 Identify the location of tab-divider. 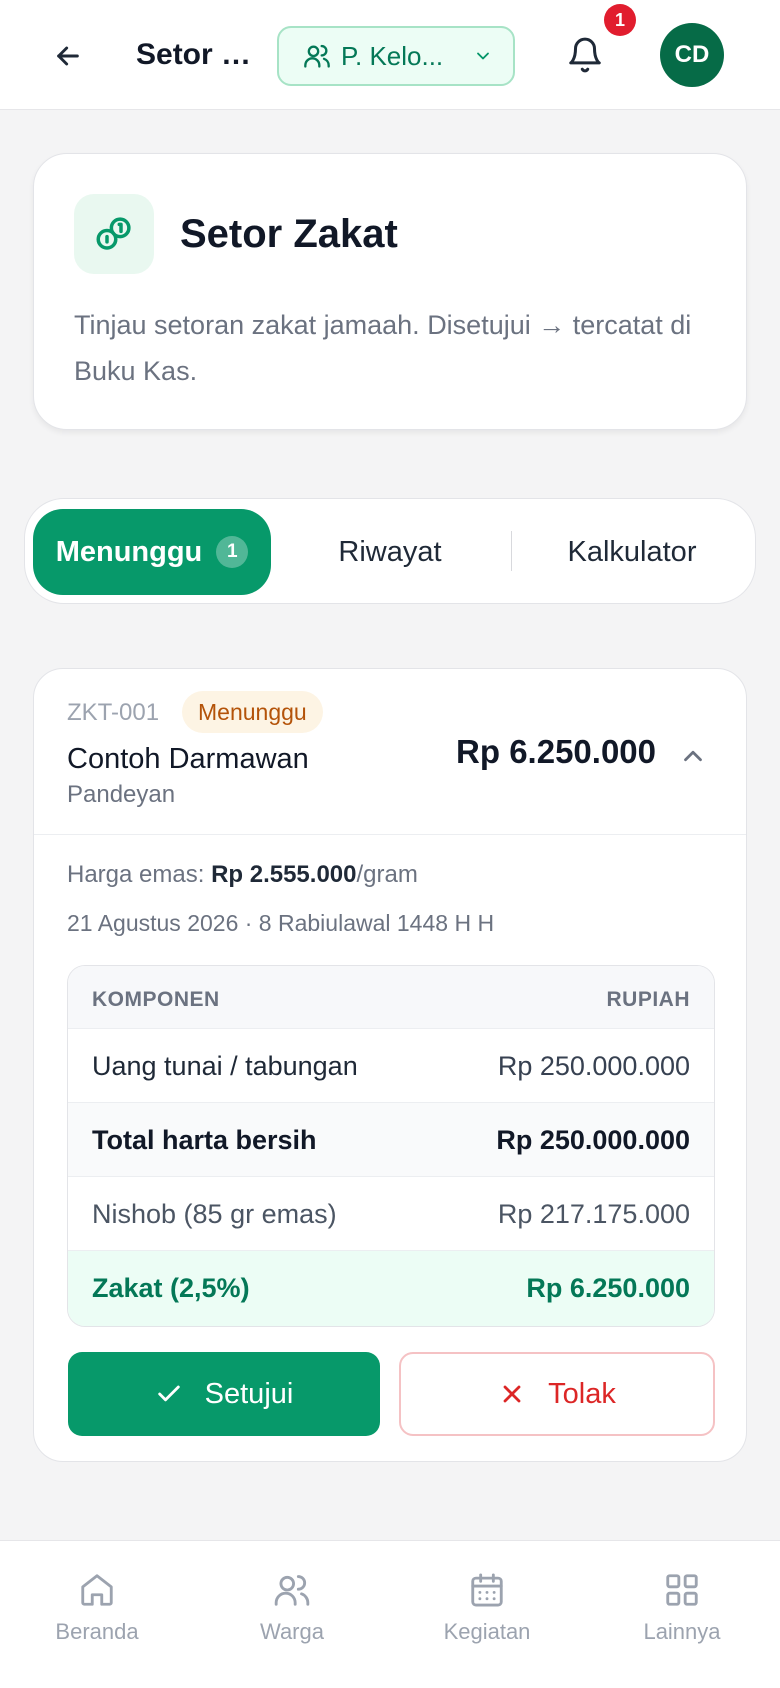
(511, 551).